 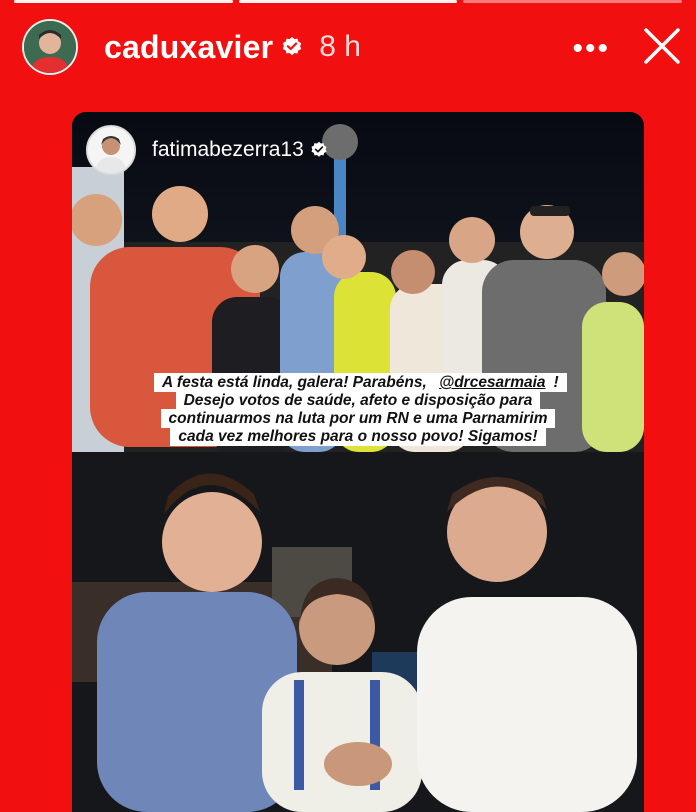 I want to click on avatar, so click(x=50, y=47).